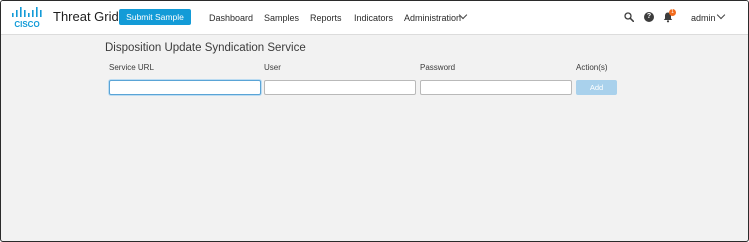 Image resolution: width=749 pixels, height=242 pixels. Describe the element at coordinates (629, 17) in the screenshot. I see `search-icon` at that location.